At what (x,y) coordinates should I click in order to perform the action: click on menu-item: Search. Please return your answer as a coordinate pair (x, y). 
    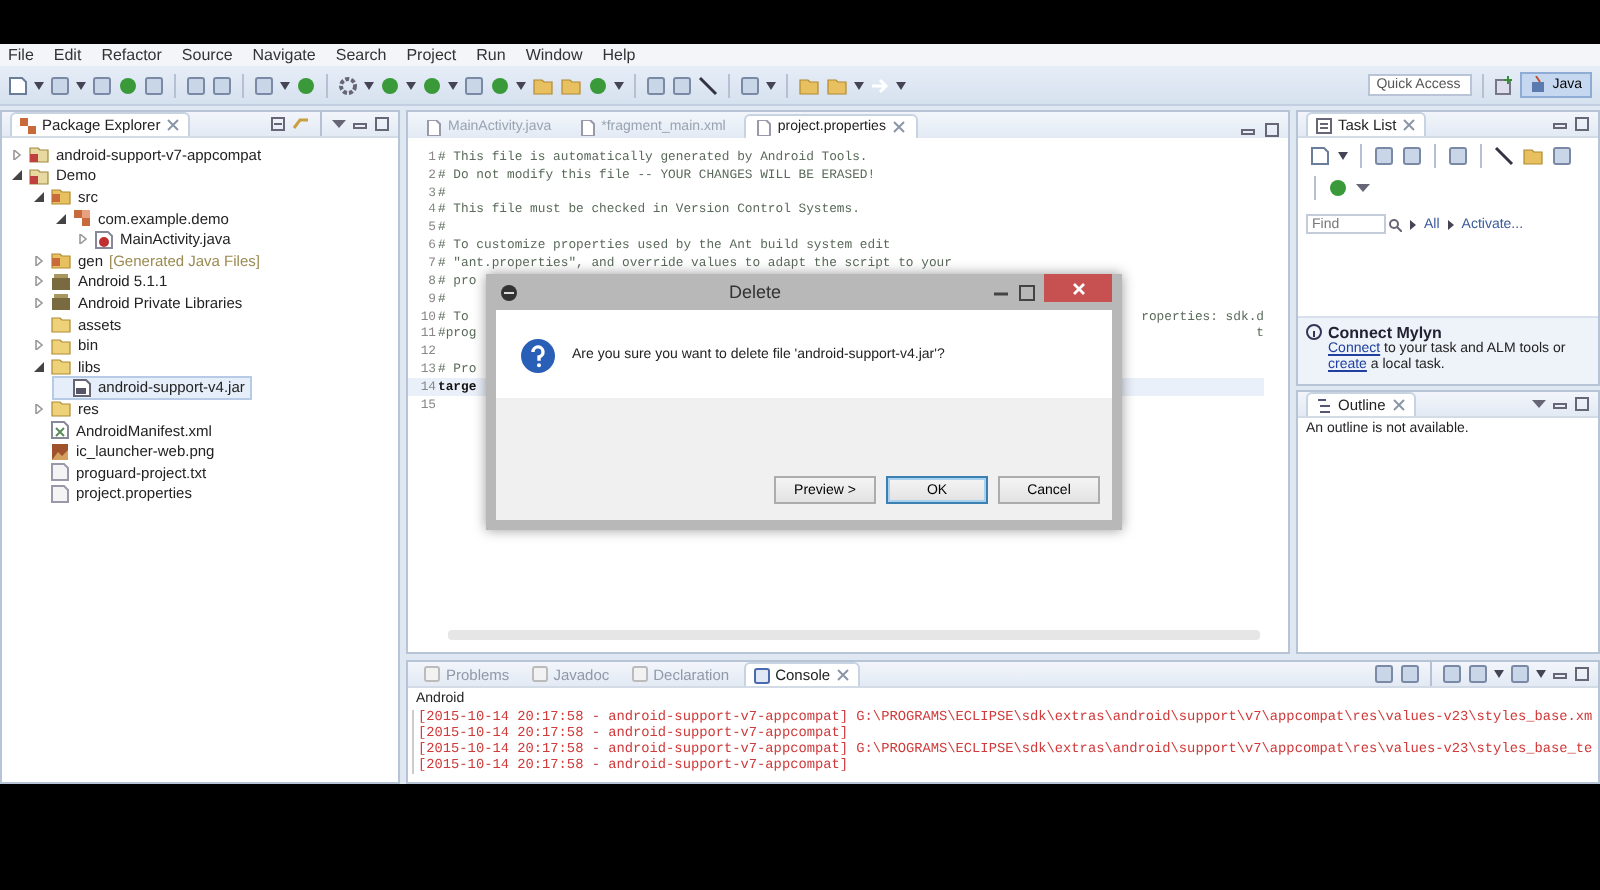
    Looking at the image, I should click on (361, 55).